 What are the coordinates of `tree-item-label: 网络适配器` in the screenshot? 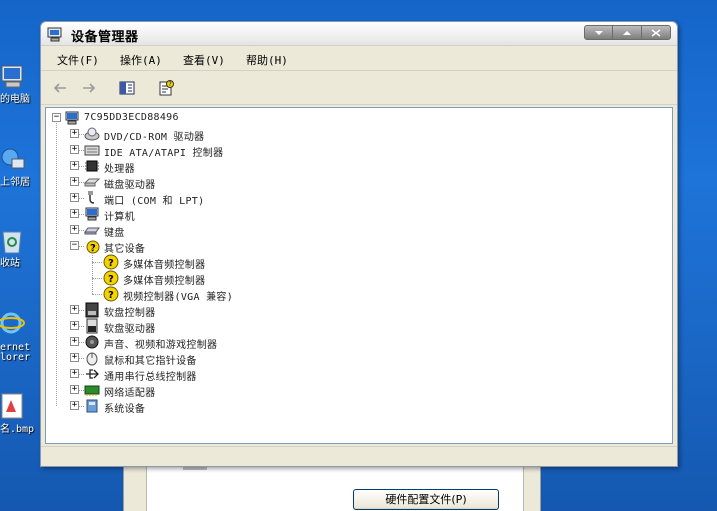 It's located at (130, 393).